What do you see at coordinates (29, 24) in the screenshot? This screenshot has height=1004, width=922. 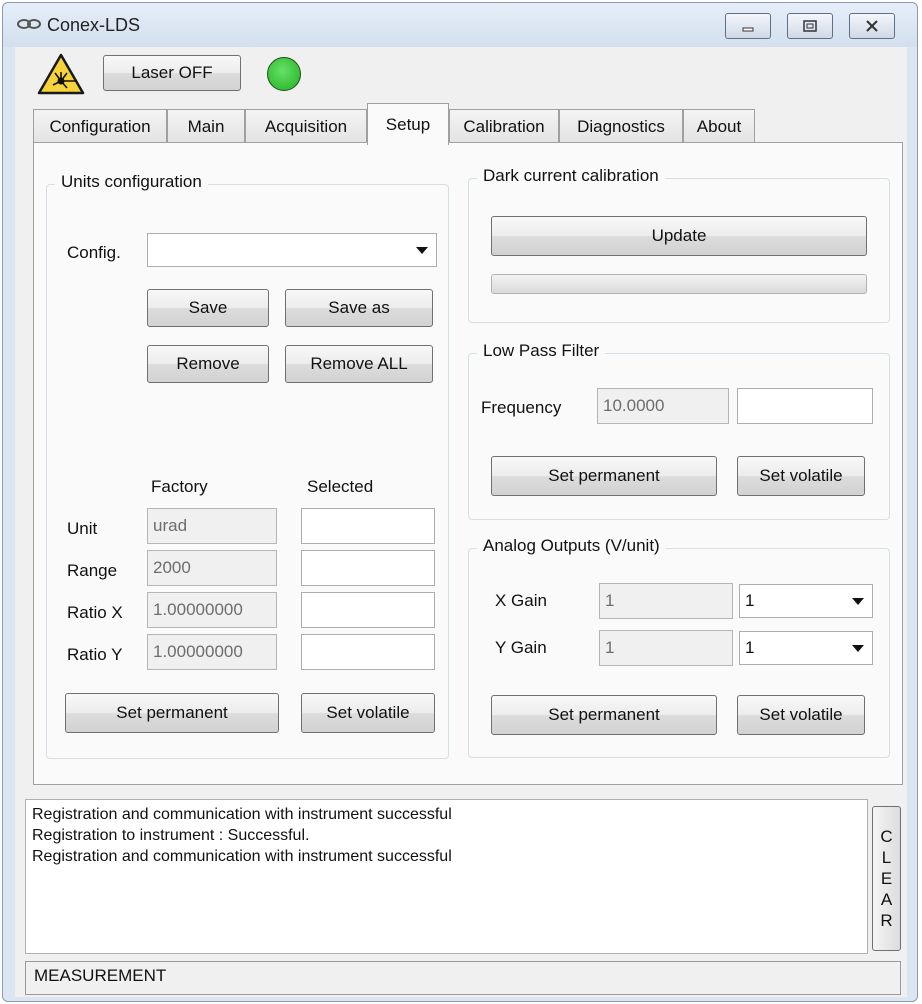 I see `link-icon` at bounding box center [29, 24].